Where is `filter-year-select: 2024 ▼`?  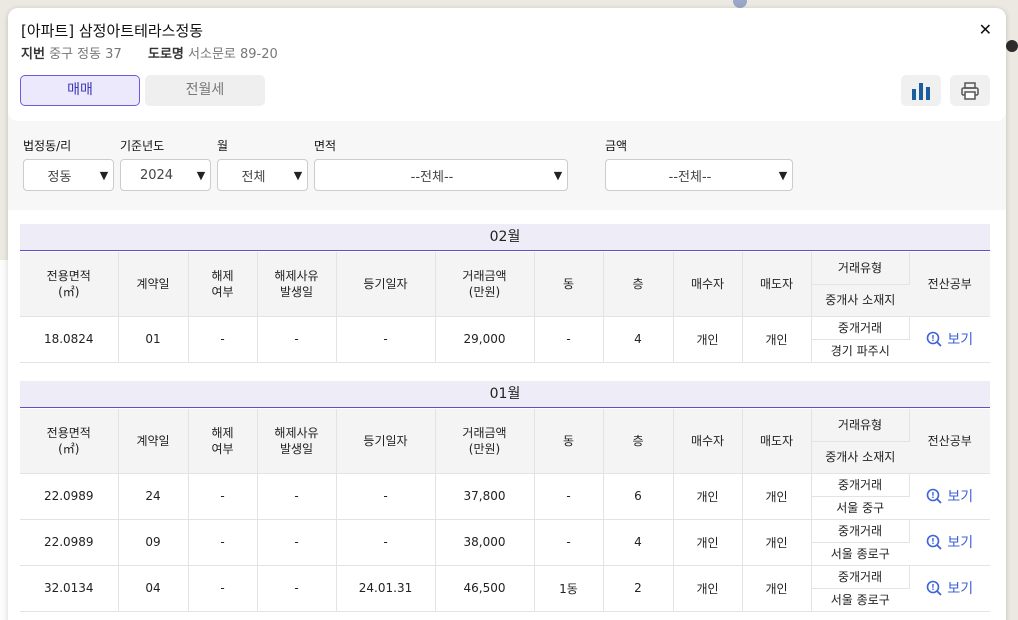 filter-year-select: 2024 ▼ is located at coordinates (165, 175).